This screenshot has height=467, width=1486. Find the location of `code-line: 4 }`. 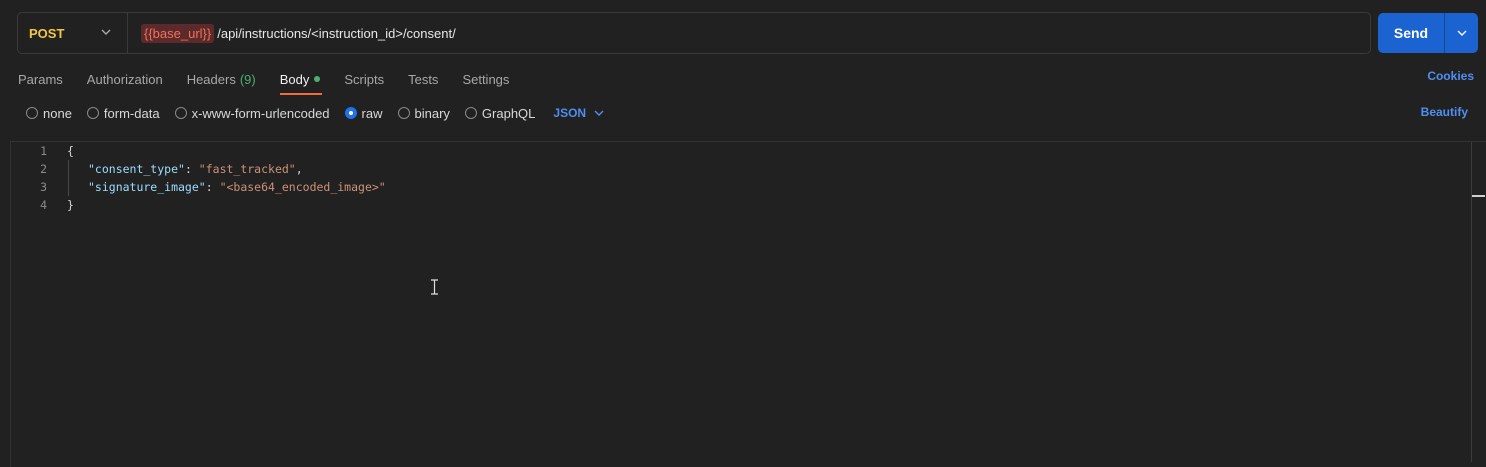

code-line: 4 } is located at coordinates (42, 205).